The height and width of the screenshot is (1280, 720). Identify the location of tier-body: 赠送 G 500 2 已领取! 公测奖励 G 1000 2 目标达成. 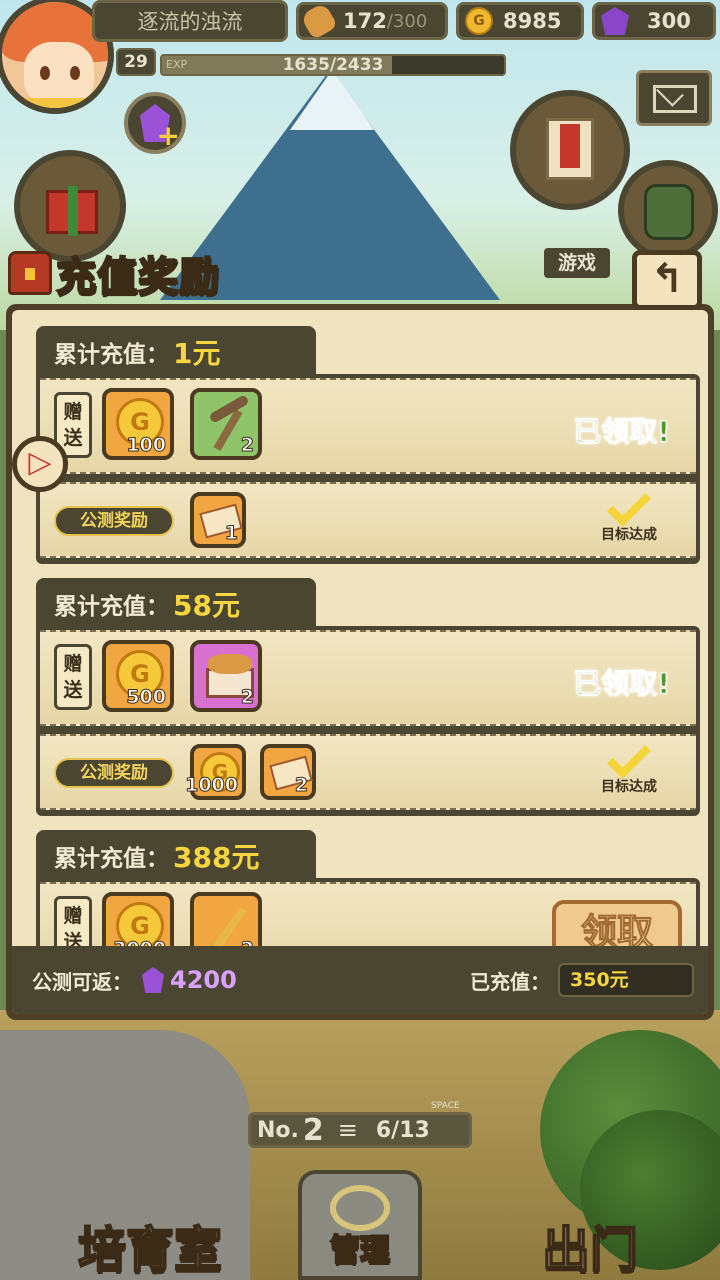
(368, 721).